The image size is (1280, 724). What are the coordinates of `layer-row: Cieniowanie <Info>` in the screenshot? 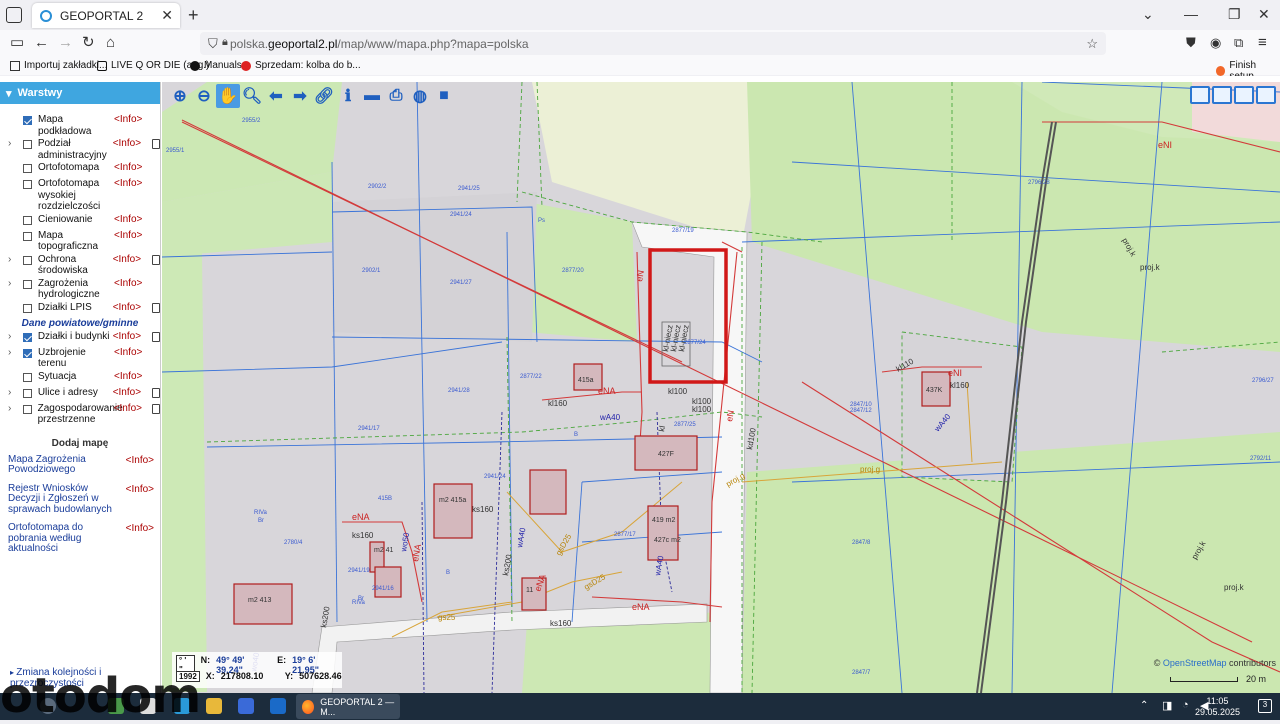 It's located at (80, 221).